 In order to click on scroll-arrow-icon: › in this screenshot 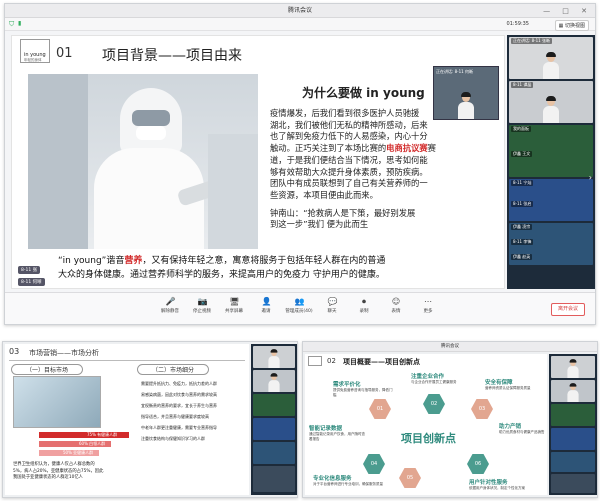, I will do `click(590, 177)`.